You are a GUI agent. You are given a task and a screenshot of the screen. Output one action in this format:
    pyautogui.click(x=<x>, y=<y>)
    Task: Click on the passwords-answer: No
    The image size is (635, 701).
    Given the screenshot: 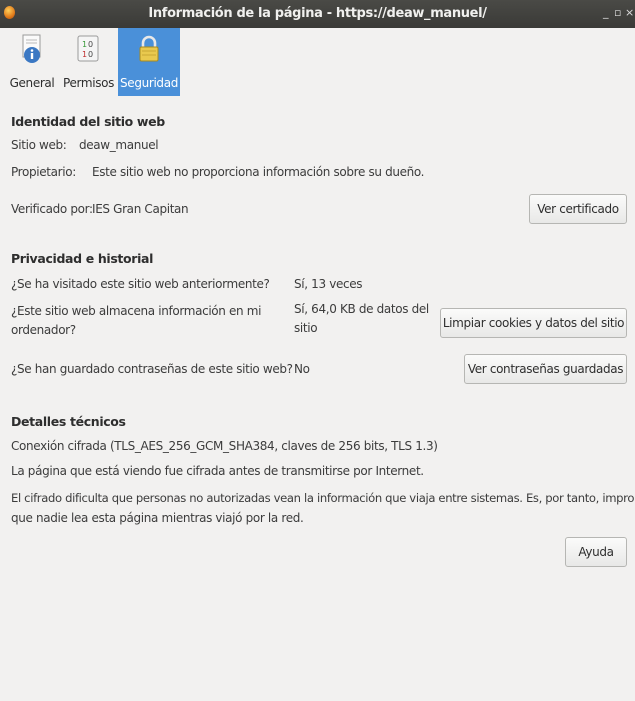 What is the action you would take?
    pyautogui.click(x=302, y=369)
    